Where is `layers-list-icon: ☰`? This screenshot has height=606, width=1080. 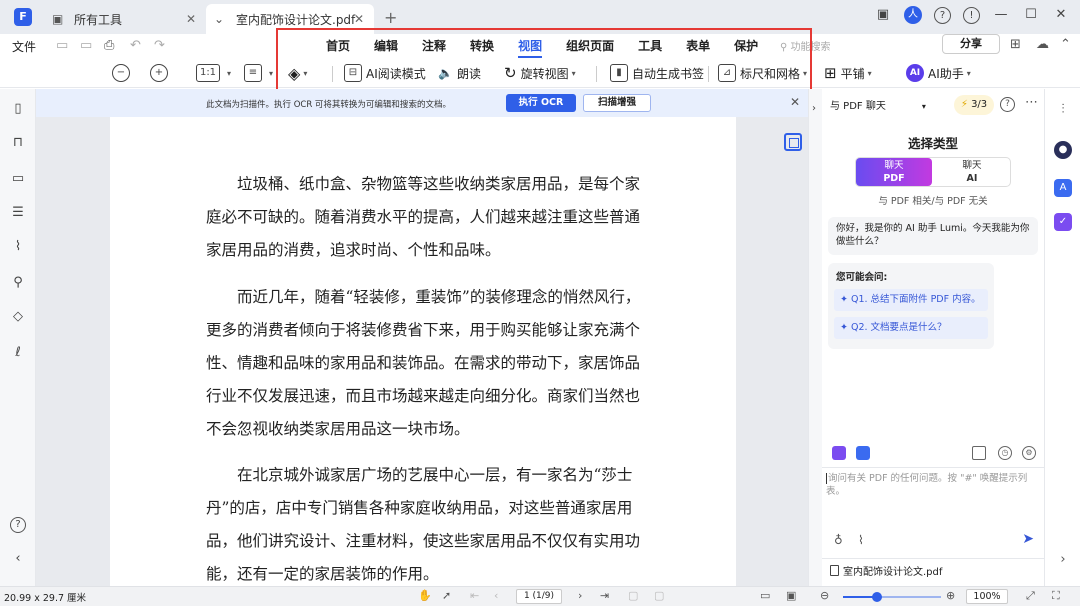 layers-list-icon: ☰ is located at coordinates (18, 213).